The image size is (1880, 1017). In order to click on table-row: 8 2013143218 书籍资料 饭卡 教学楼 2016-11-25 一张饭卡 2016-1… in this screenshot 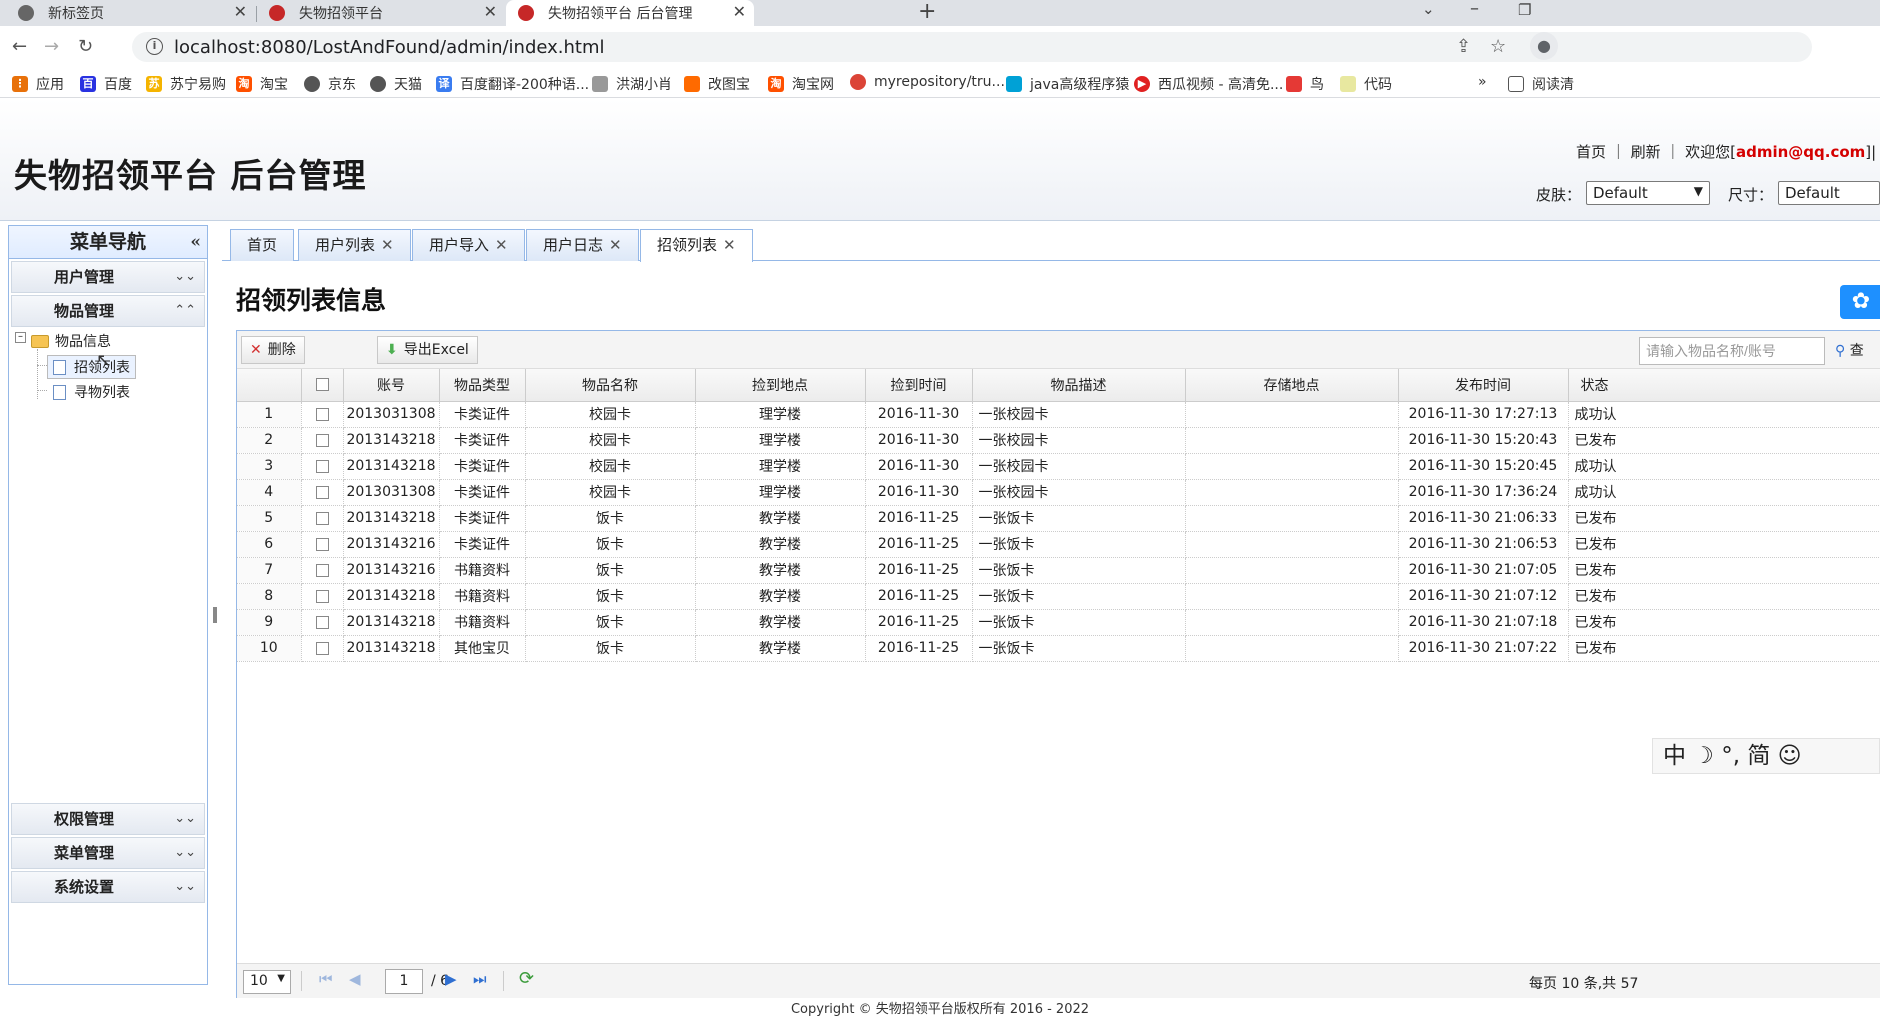, I will do `click(1058, 596)`.